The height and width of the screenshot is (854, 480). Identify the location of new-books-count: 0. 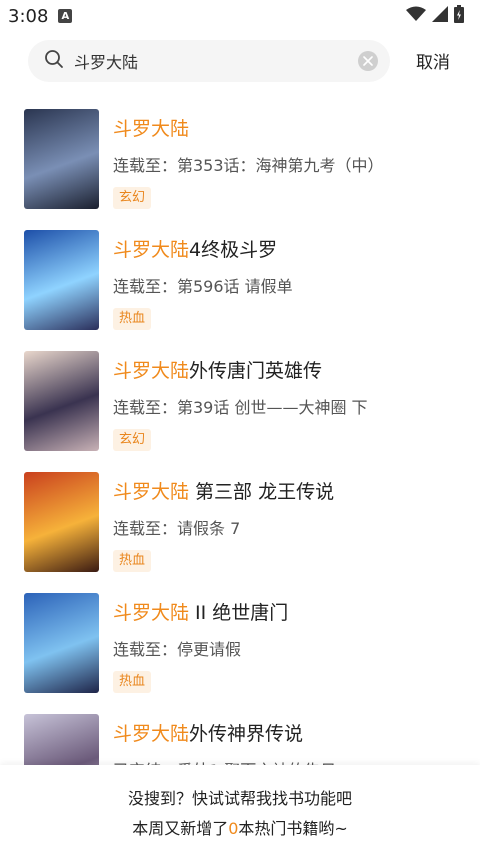
(233, 828).